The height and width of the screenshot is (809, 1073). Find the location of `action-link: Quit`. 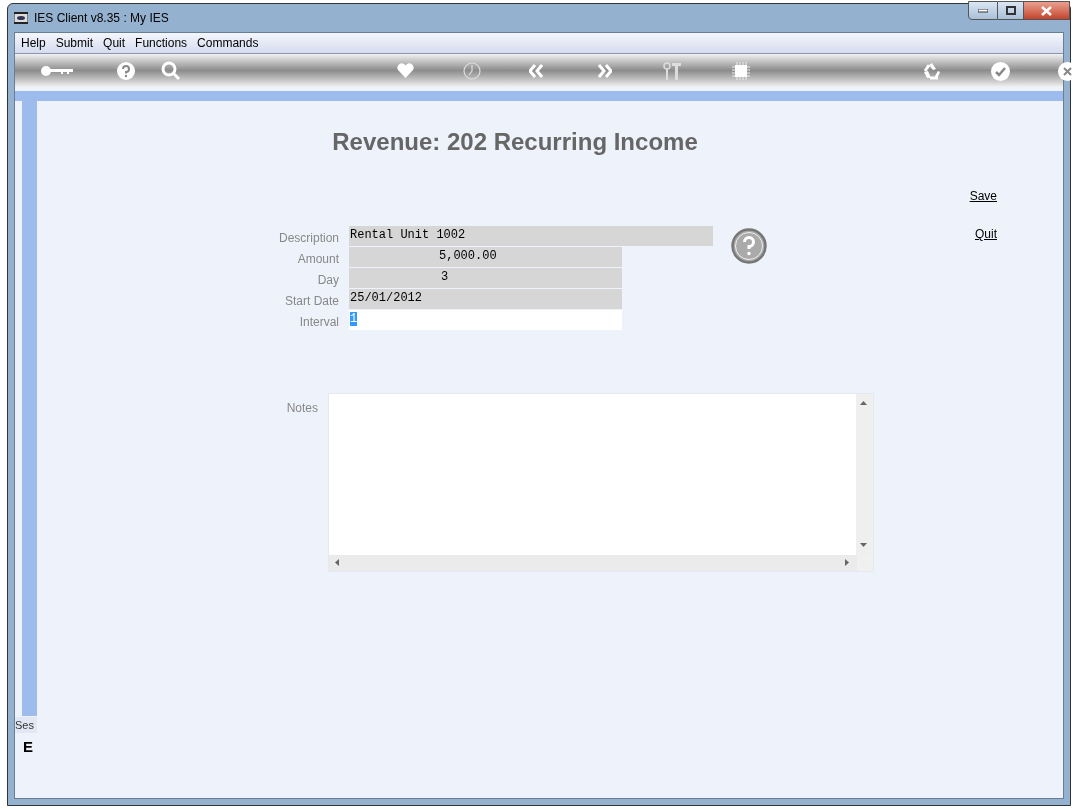

action-link: Quit is located at coordinates (986, 234).